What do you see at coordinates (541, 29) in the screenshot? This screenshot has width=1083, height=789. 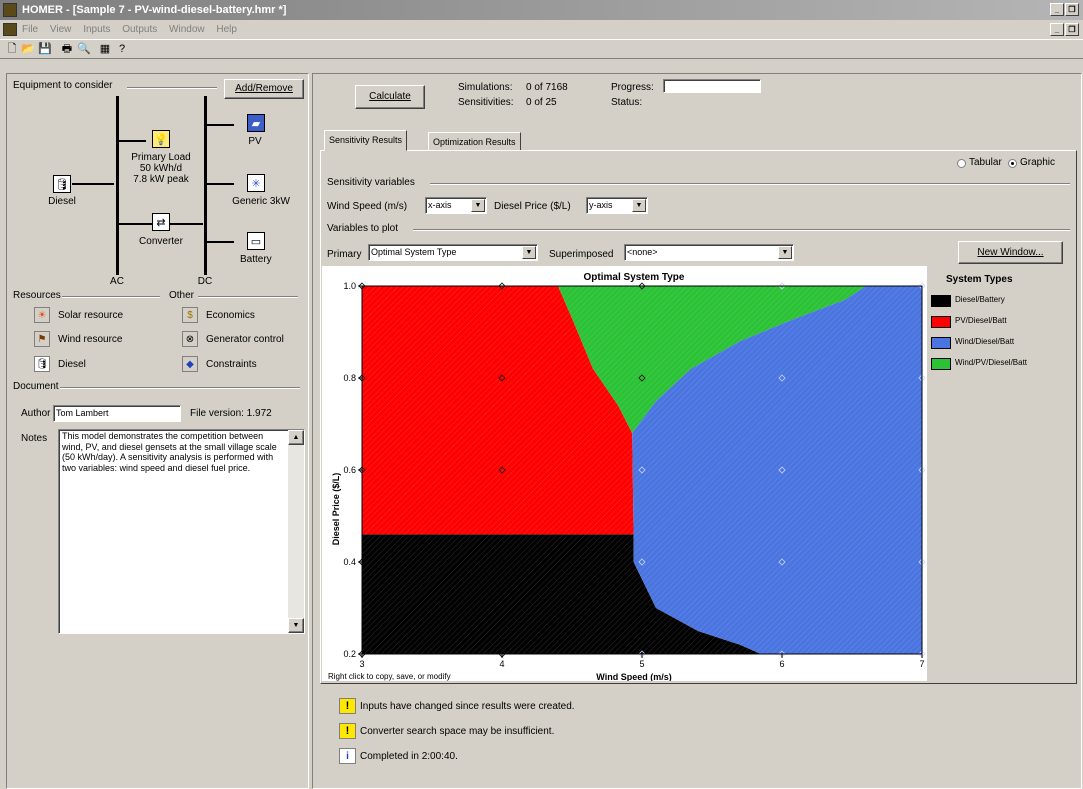 I see `menu-bar: File View Inputs Outputs Window Help` at bounding box center [541, 29].